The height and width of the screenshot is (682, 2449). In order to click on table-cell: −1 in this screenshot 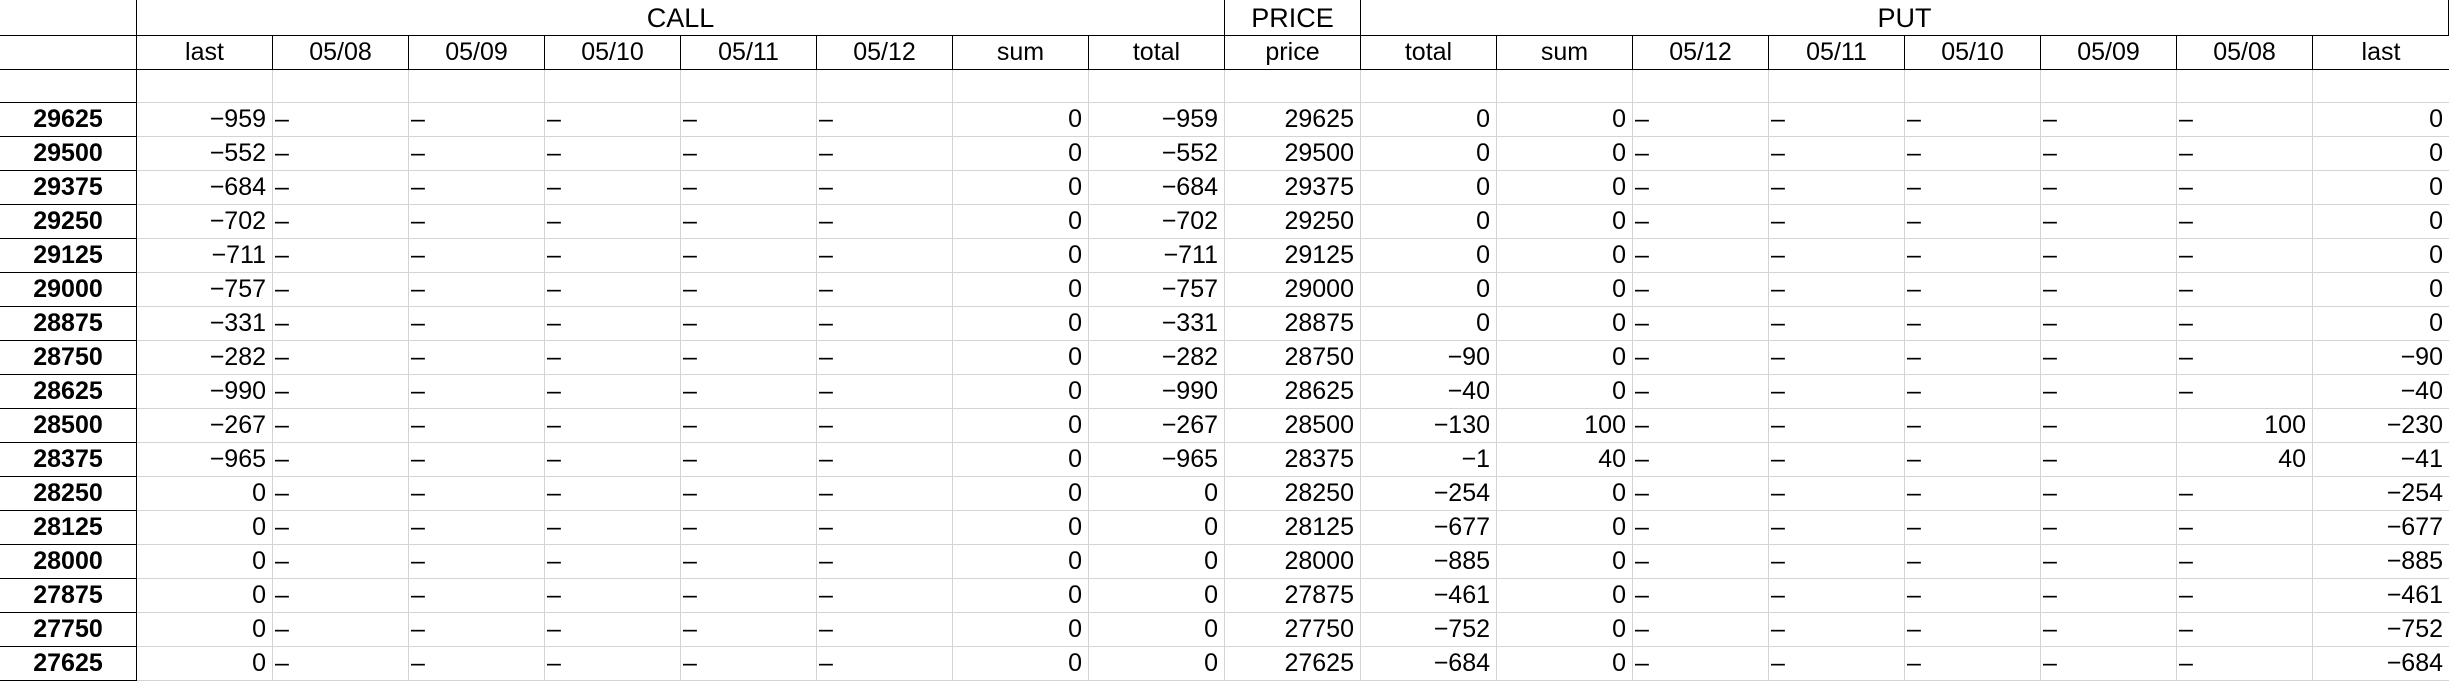, I will do `click(1429, 460)`.